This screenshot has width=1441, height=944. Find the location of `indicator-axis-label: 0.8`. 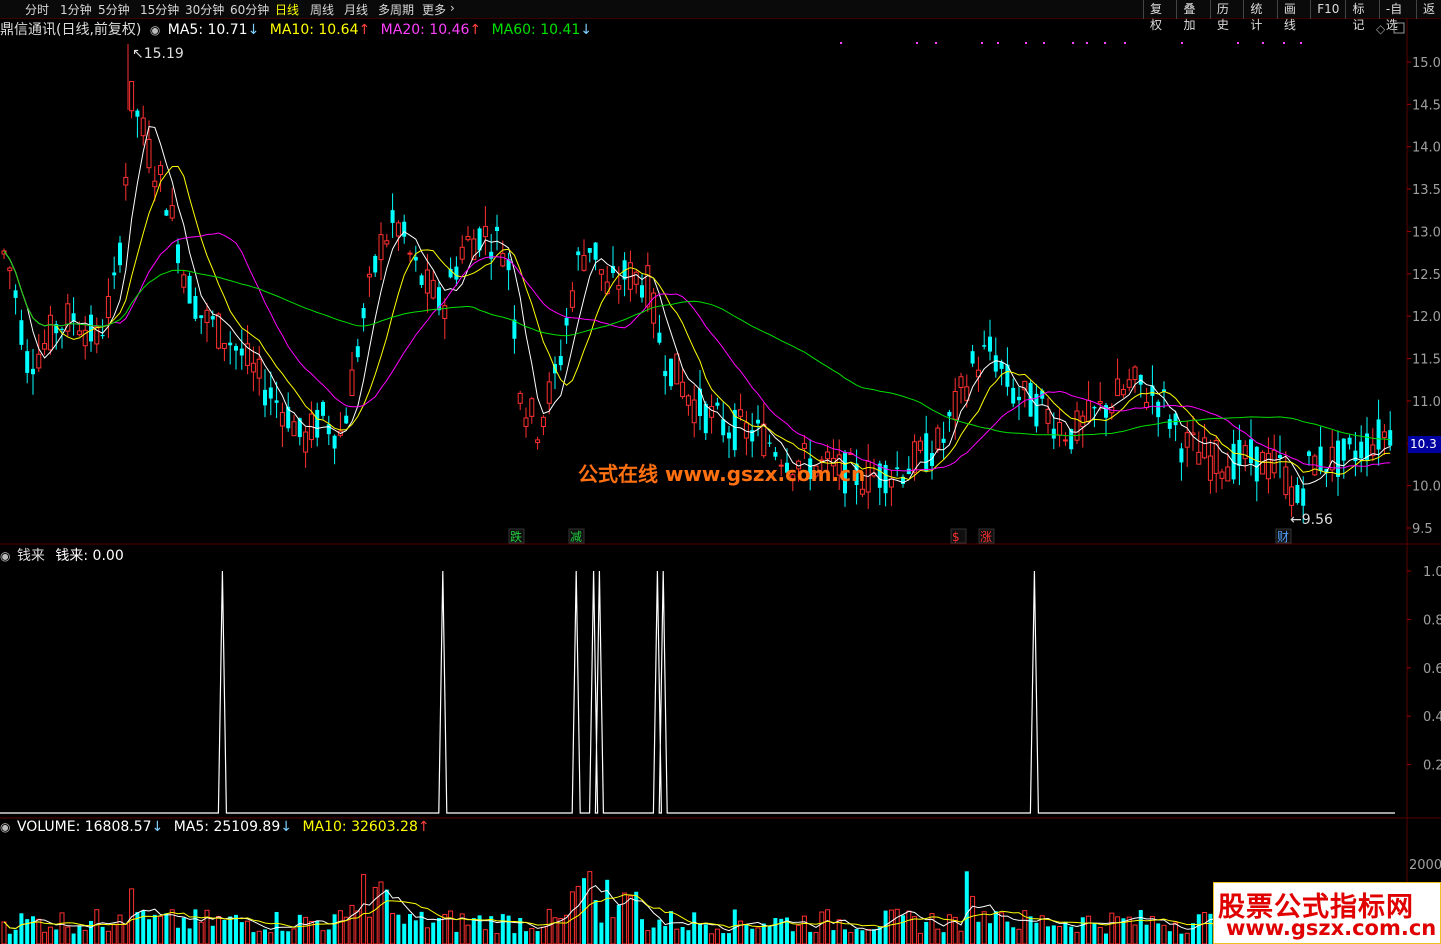

indicator-axis-label: 0.8 is located at coordinates (1432, 620).